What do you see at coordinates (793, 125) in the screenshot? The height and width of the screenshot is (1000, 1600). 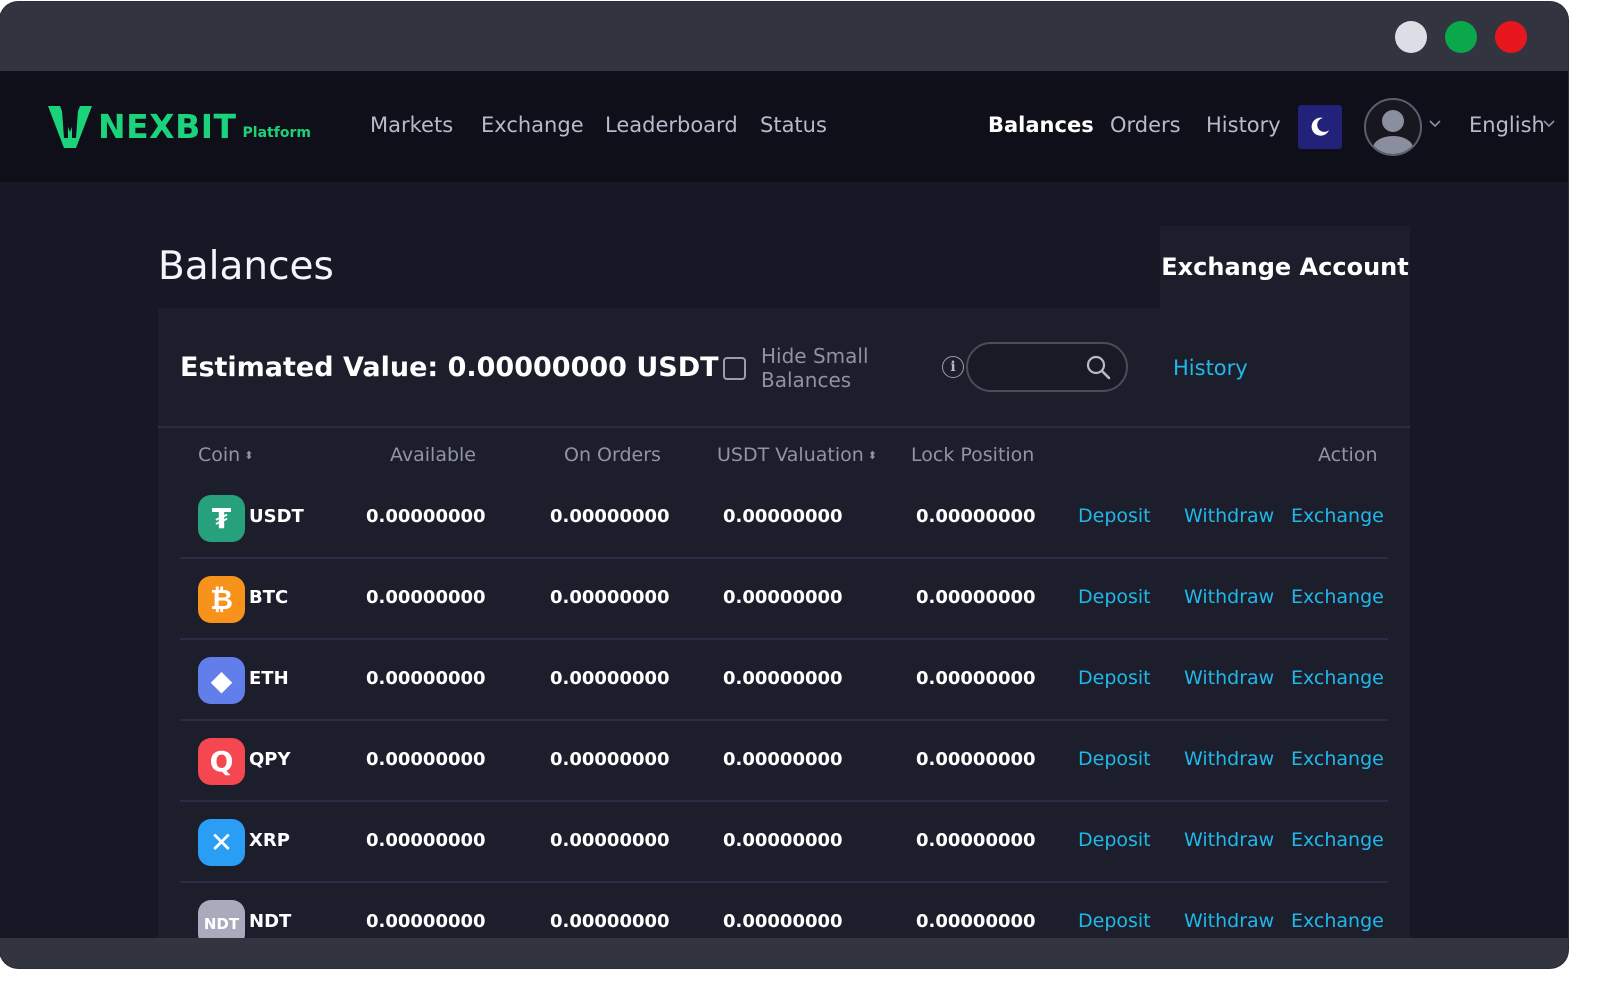 I see `nav-status: Status` at bounding box center [793, 125].